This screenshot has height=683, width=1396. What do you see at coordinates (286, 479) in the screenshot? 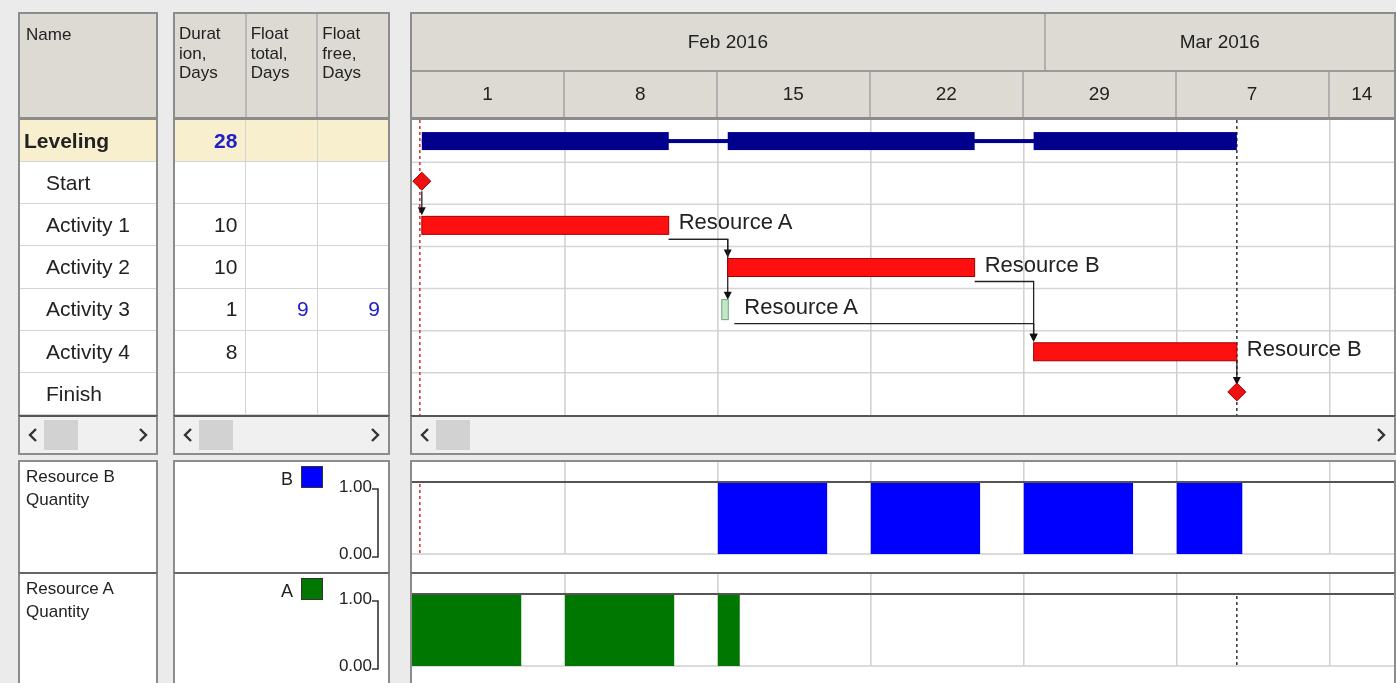
I see `legend-label: B` at bounding box center [286, 479].